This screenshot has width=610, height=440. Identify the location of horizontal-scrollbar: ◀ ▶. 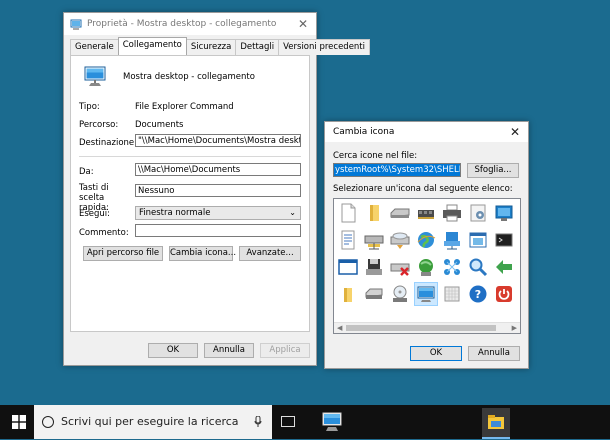
(427, 327).